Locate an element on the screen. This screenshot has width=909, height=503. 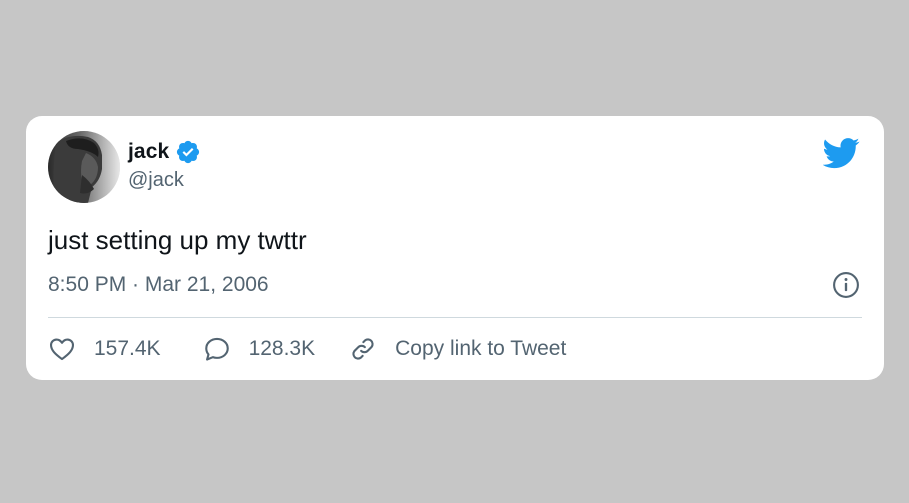
like-button: 157.4K is located at coordinates (104, 349).